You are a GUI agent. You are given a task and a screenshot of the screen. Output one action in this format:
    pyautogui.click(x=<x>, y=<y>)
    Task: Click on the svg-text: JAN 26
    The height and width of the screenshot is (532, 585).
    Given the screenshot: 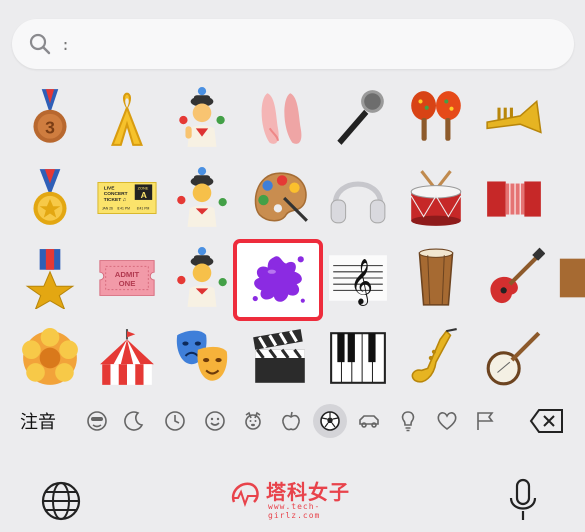 What is the action you would take?
    pyautogui.click(x=107, y=209)
    